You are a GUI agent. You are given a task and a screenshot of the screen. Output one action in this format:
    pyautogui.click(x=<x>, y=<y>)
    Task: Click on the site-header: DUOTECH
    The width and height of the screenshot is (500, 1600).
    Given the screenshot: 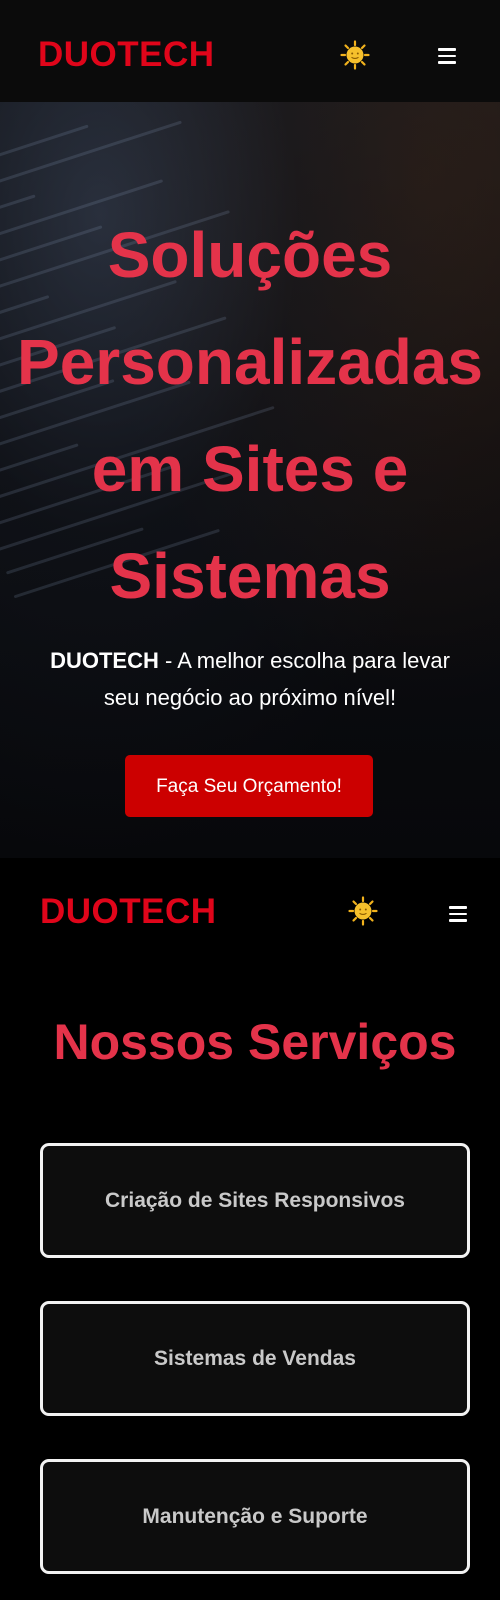 What is the action you would take?
    pyautogui.click(x=250, y=51)
    